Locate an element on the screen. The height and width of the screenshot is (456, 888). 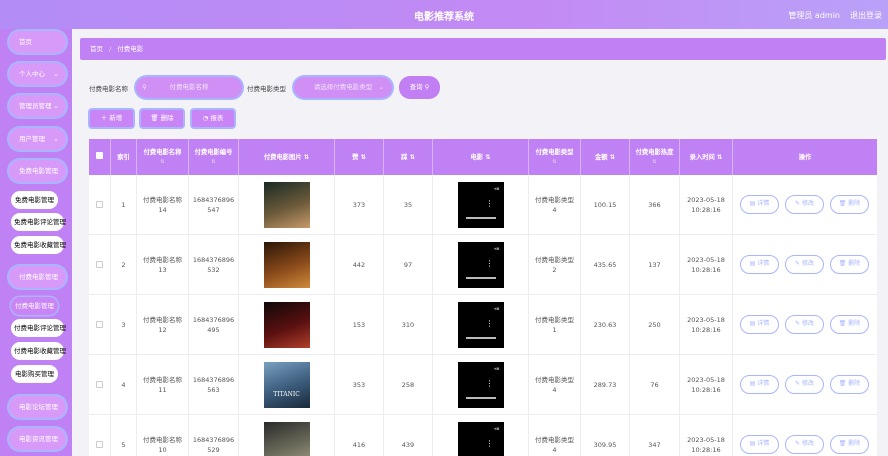
sidebar-sub-paid-fav: 付费电影收藏管理 is located at coordinates (38, 351).